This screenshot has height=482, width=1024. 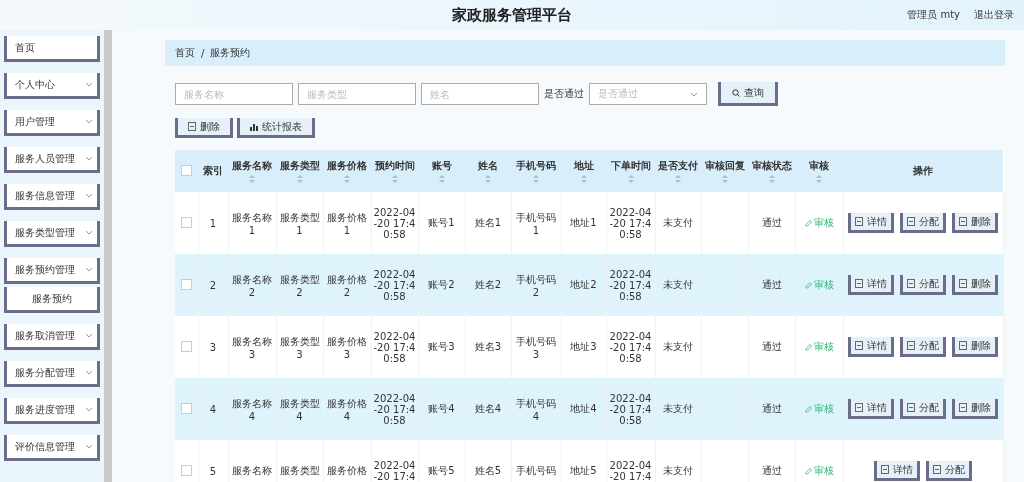 What do you see at coordinates (276, 128) in the screenshot?
I see `report-button: 统计报表` at bounding box center [276, 128].